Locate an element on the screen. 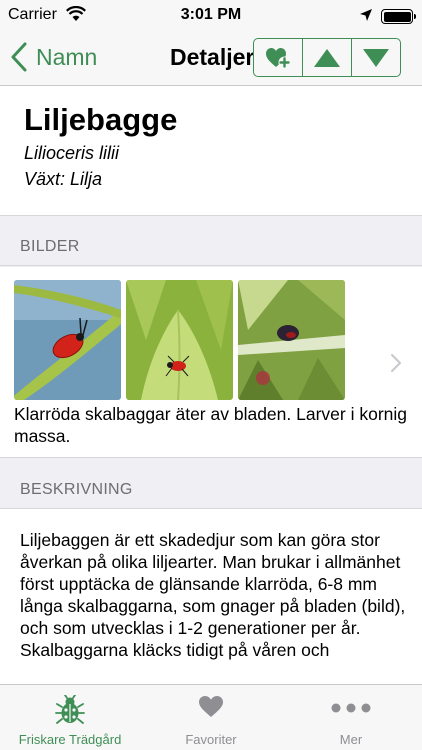  beetle-icon is located at coordinates (70, 709).